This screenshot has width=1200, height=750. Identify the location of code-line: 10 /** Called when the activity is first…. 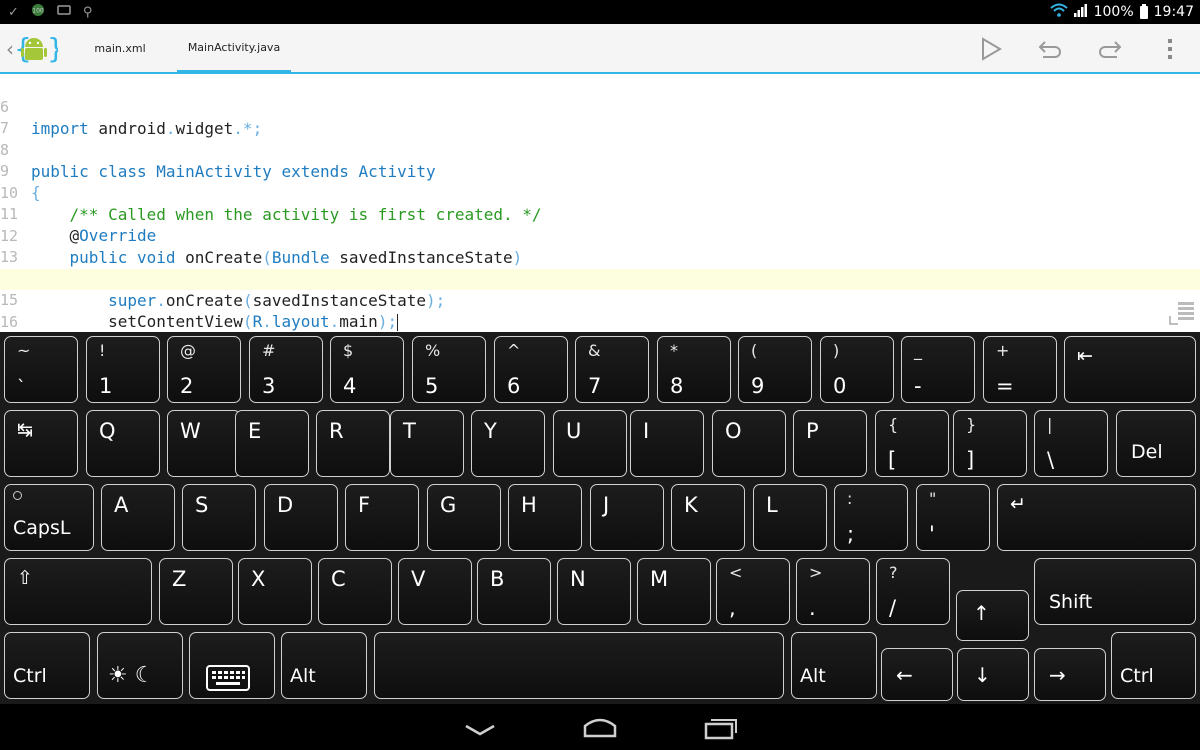
(600, 193).